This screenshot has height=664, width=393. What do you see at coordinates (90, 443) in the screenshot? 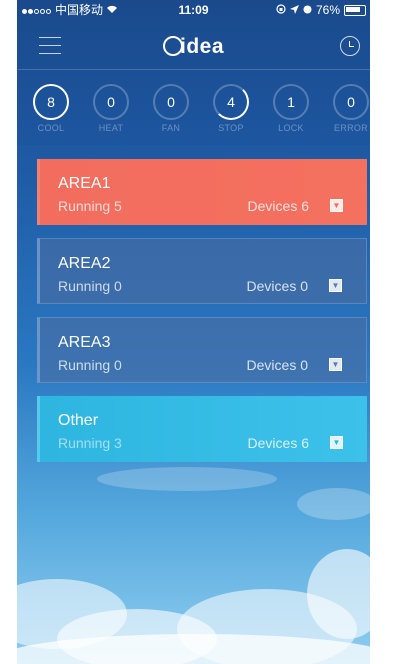
I see `area-running: Running 3` at bounding box center [90, 443].